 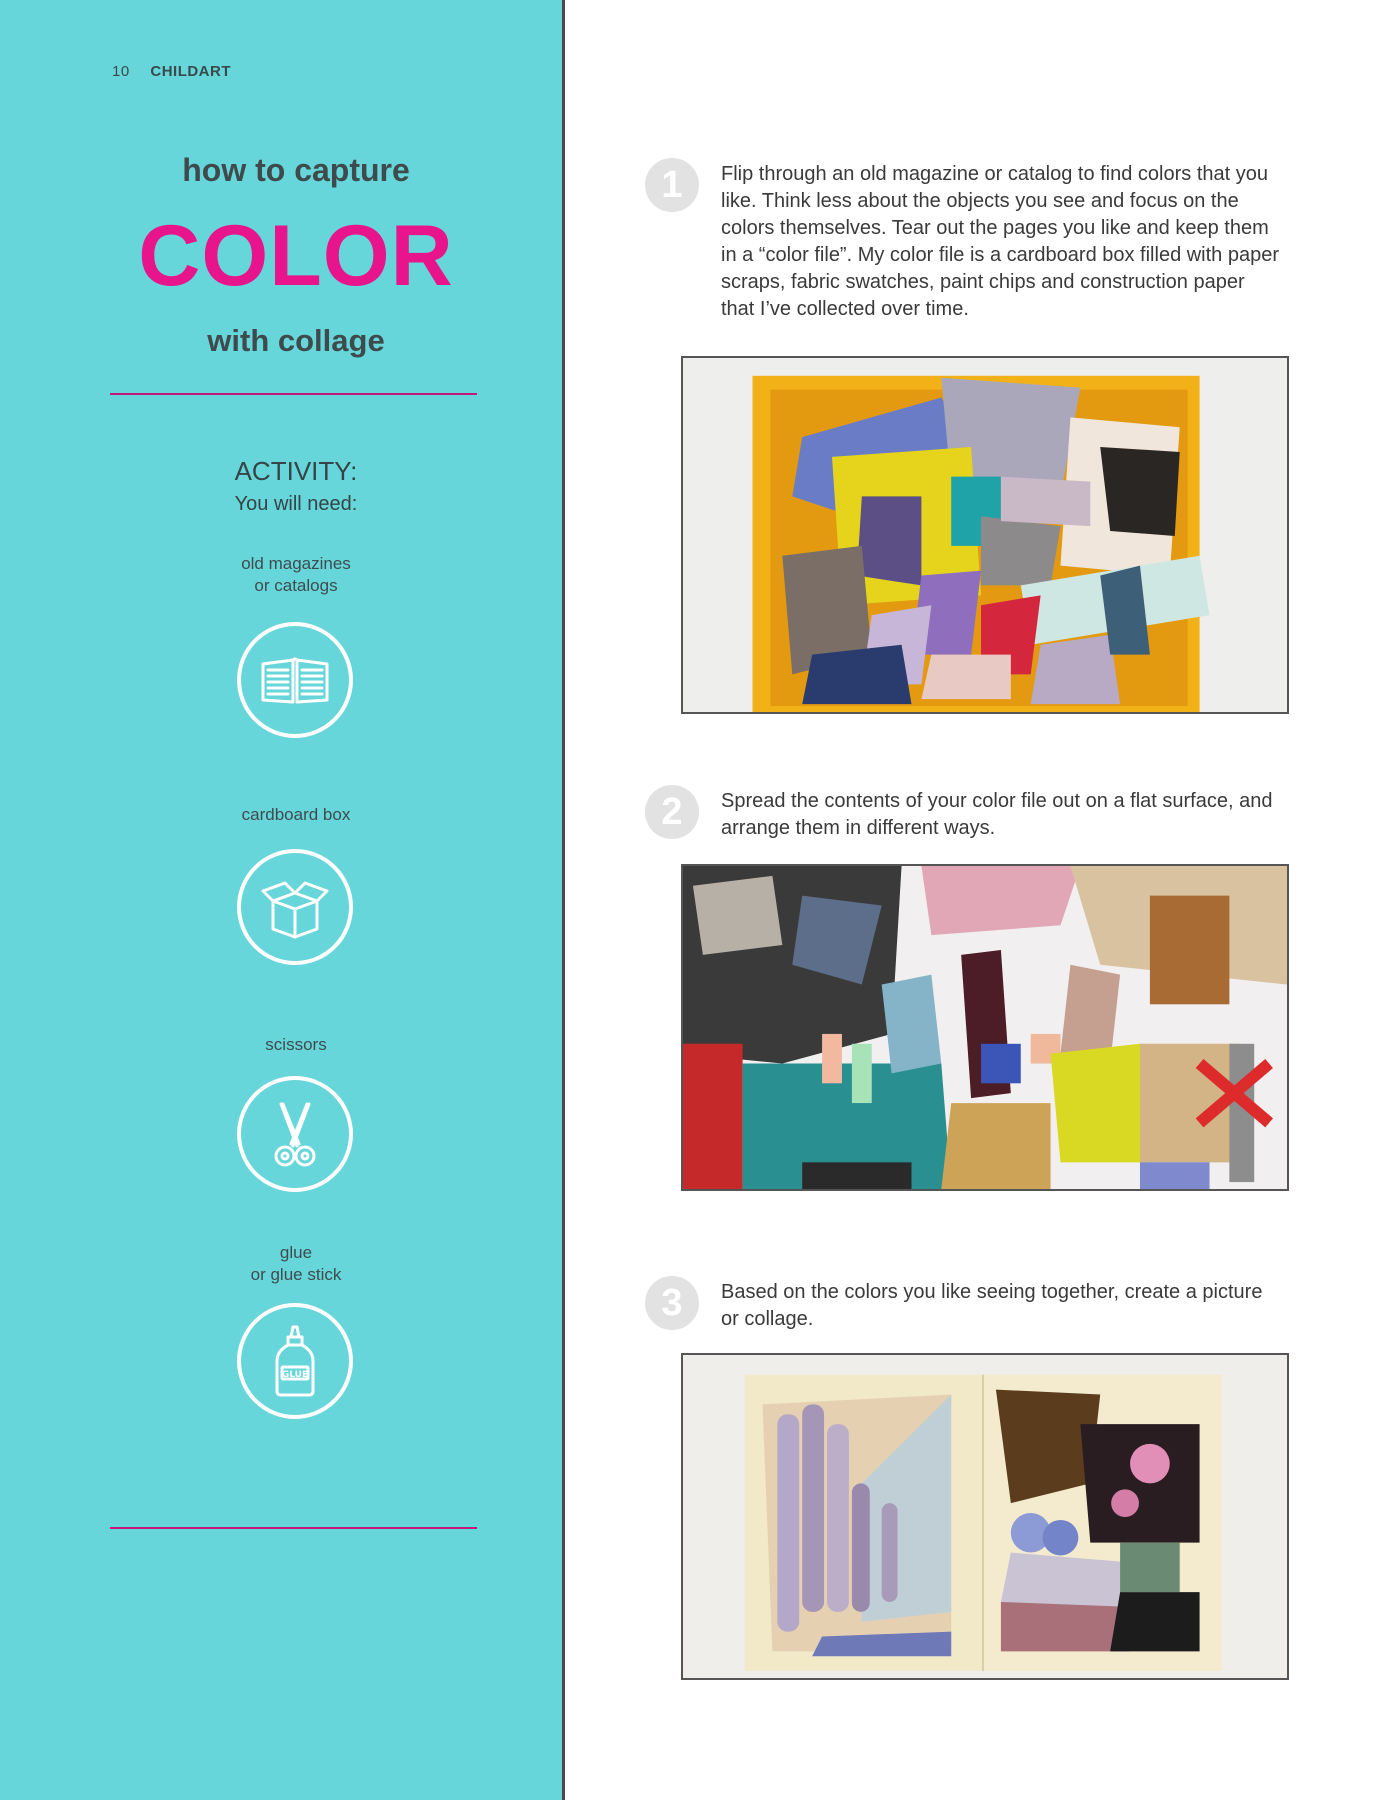 What do you see at coordinates (296, 563) in the screenshot?
I see `supply-label-line: old magazines` at bounding box center [296, 563].